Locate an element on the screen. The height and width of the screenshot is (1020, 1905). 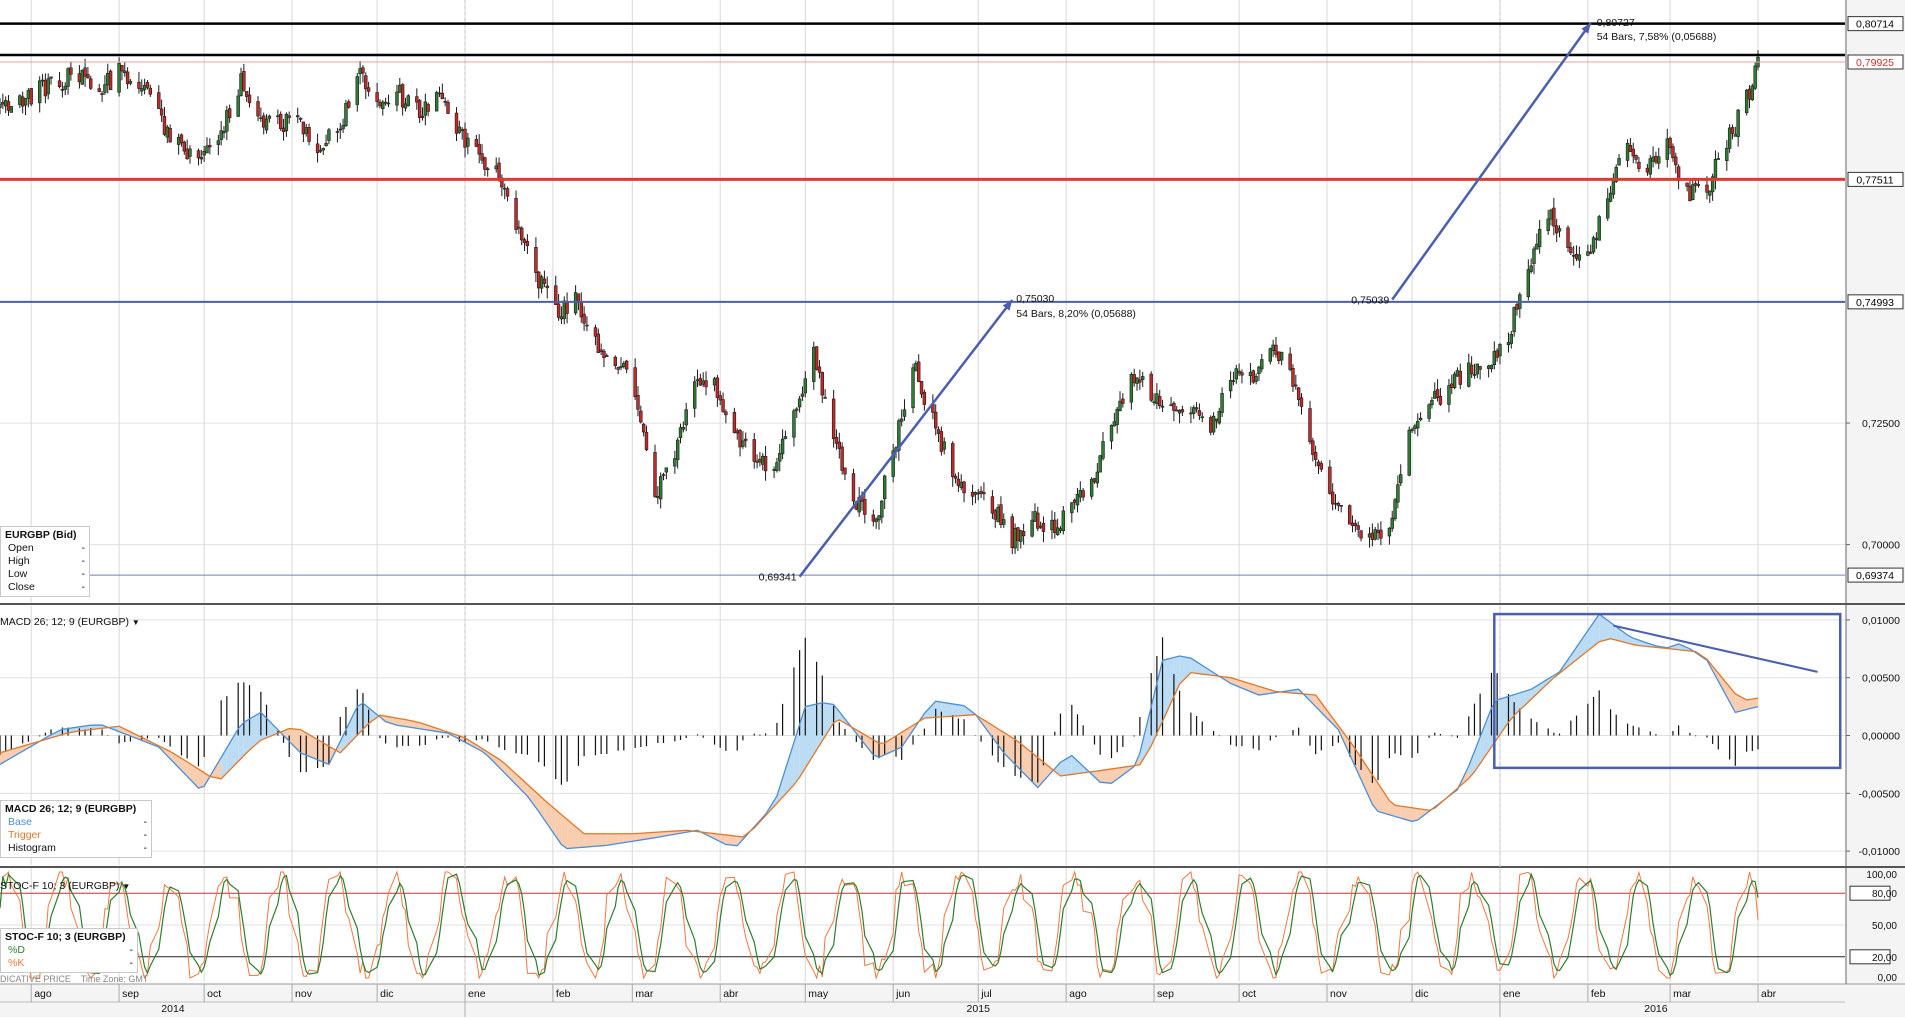
x-tick-label: may is located at coordinates (818, 994).